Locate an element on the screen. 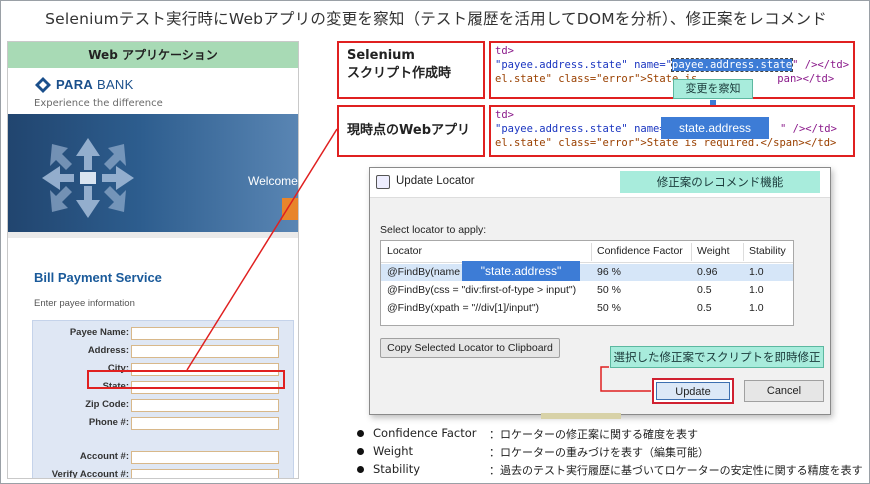 This screenshot has height=484, width=870. address-input is located at coordinates (205, 351).